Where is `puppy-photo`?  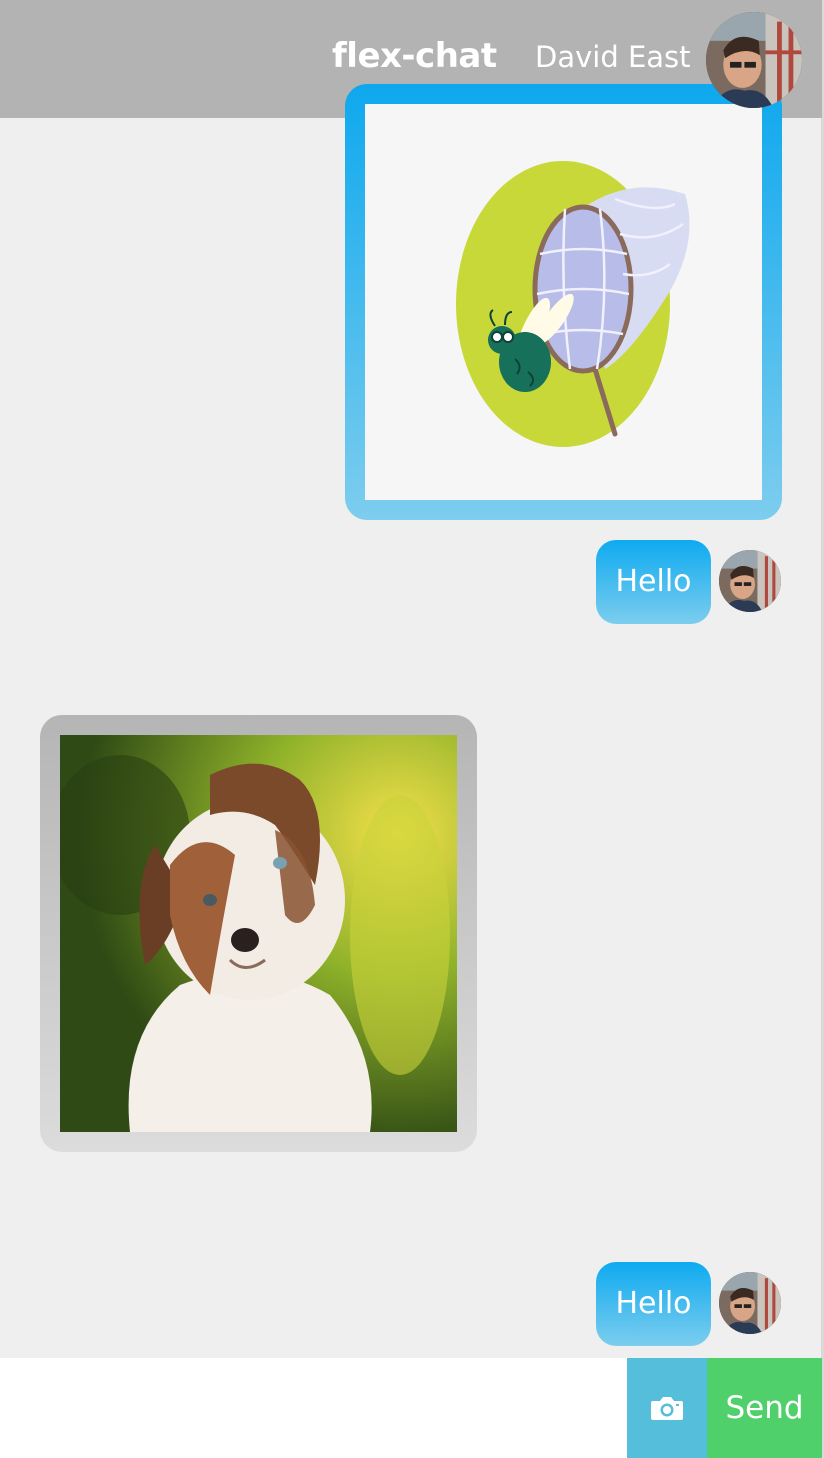 puppy-photo is located at coordinates (258, 933).